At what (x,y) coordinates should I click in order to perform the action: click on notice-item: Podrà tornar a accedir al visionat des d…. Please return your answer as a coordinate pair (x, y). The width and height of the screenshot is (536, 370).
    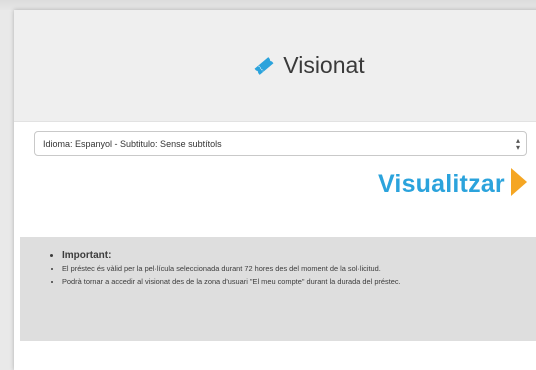
    Looking at the image, I should click on (294, 281).